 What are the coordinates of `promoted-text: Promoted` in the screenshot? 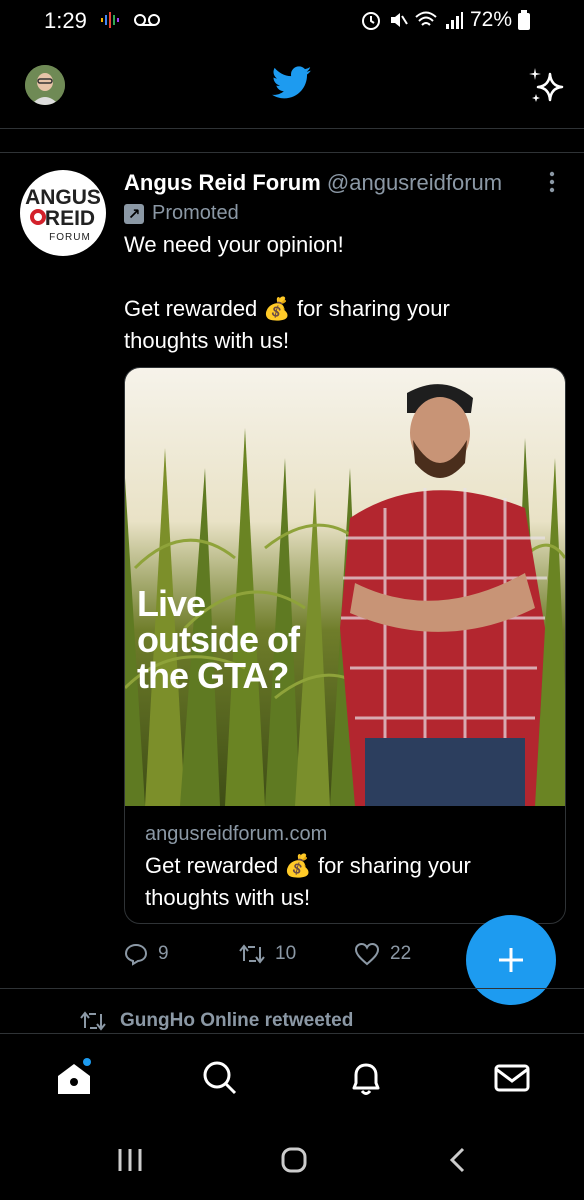 It's located at (195, 213).